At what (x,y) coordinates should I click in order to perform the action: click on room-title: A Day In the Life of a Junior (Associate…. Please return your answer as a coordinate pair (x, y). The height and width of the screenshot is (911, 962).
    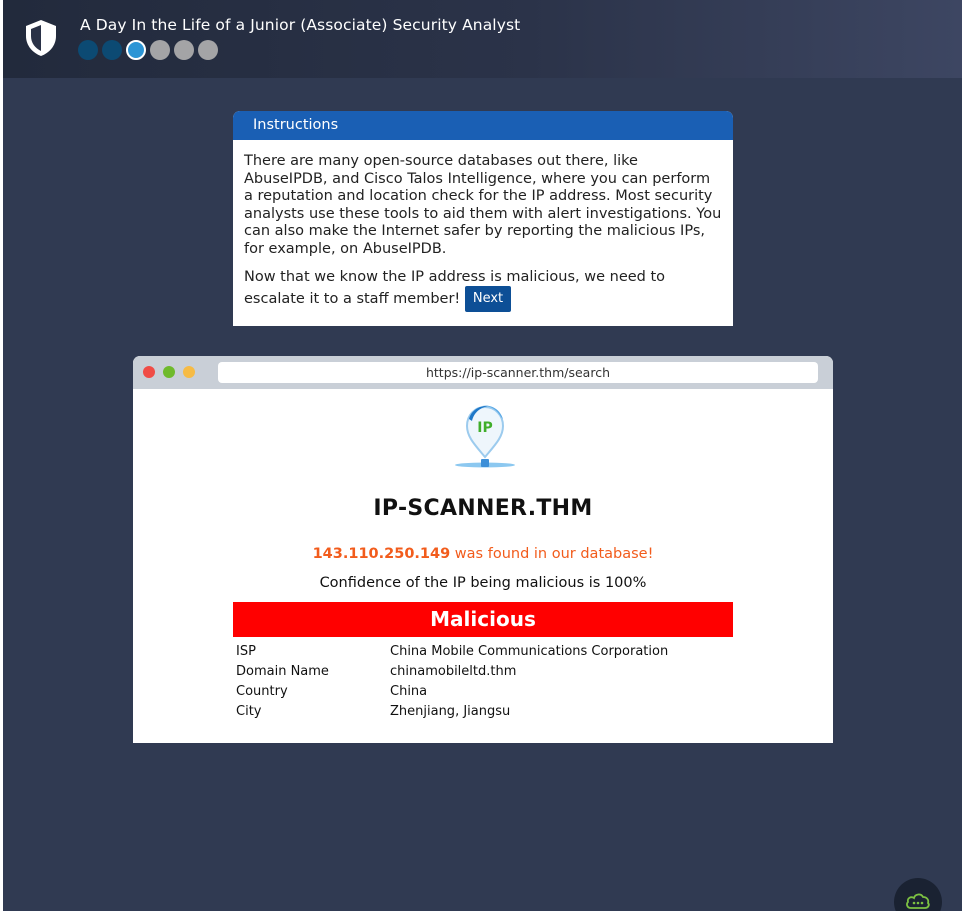
    Looking at the image, I should click on (300, 25).